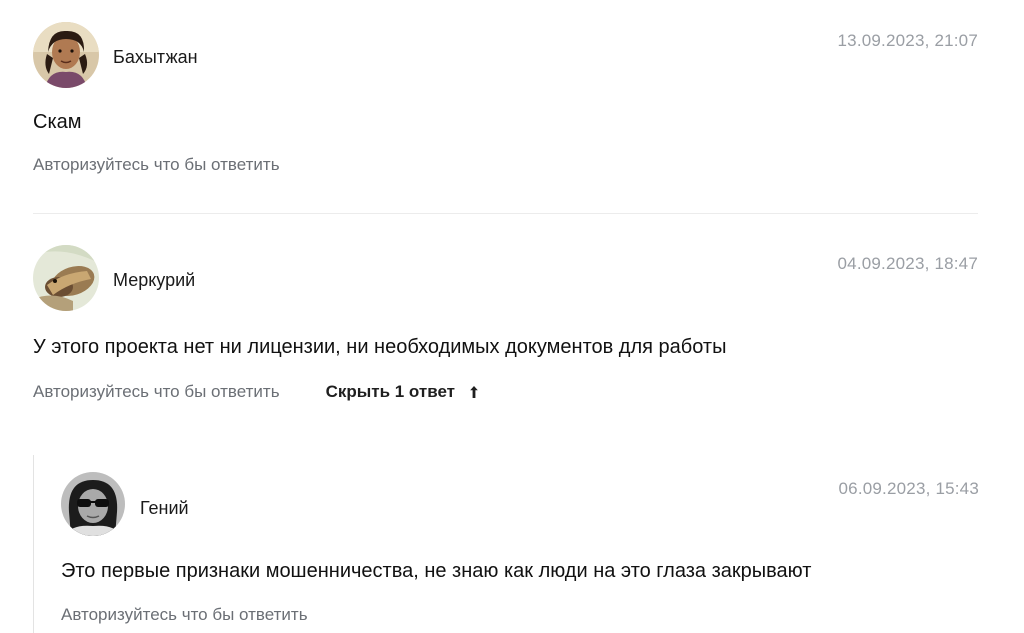 This screenshot has width=1024, height=633. I want to click on hide-replies-label: Скрыть 1 ответ, so click(390, 391).